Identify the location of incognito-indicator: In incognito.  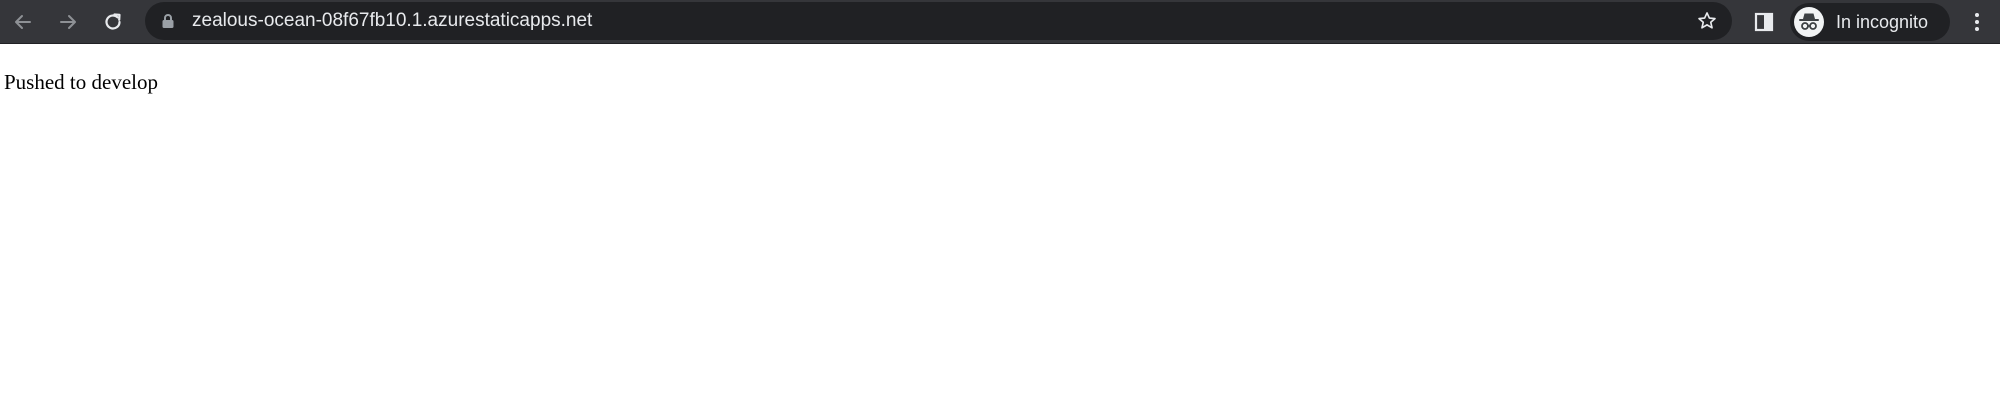
(1870, 22).